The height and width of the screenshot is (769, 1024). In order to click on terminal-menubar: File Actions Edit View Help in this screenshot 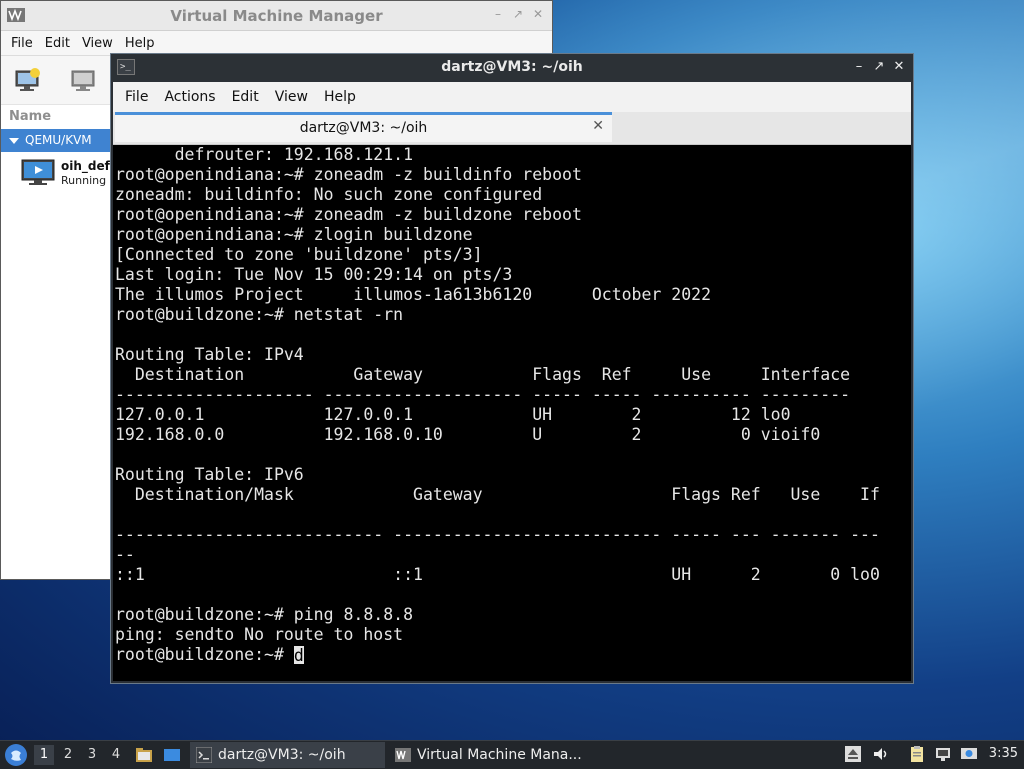, I will do `click(512, 97)`.